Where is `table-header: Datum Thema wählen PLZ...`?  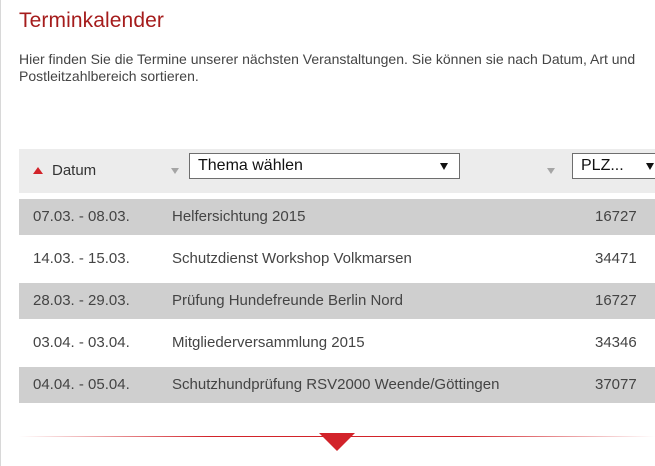 table-header: Datum Thema wählen PLZ... is located at coordinates (337, 171).